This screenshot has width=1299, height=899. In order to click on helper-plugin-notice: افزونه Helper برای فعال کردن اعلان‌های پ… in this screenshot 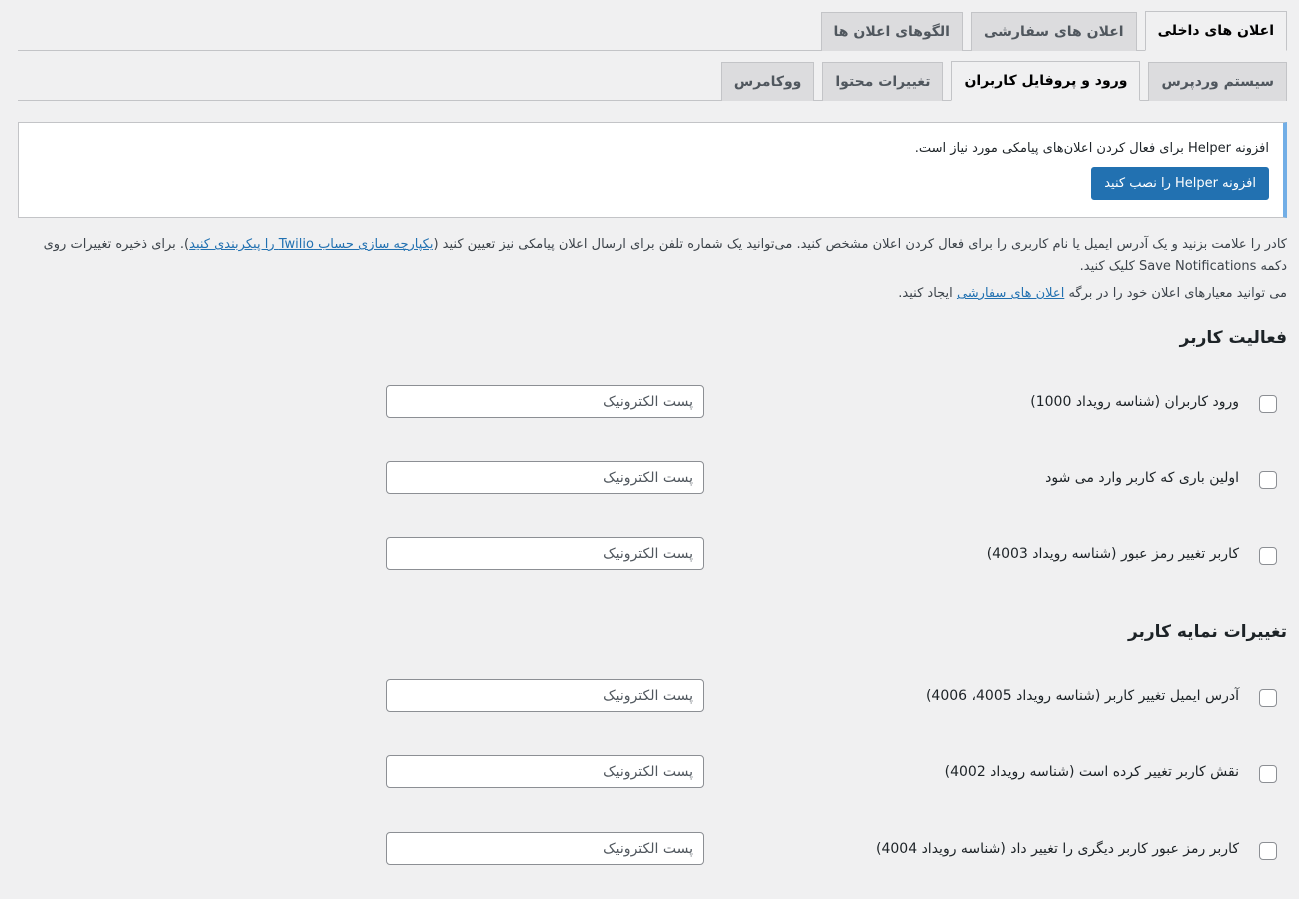, I will do `click(652, 170)`.